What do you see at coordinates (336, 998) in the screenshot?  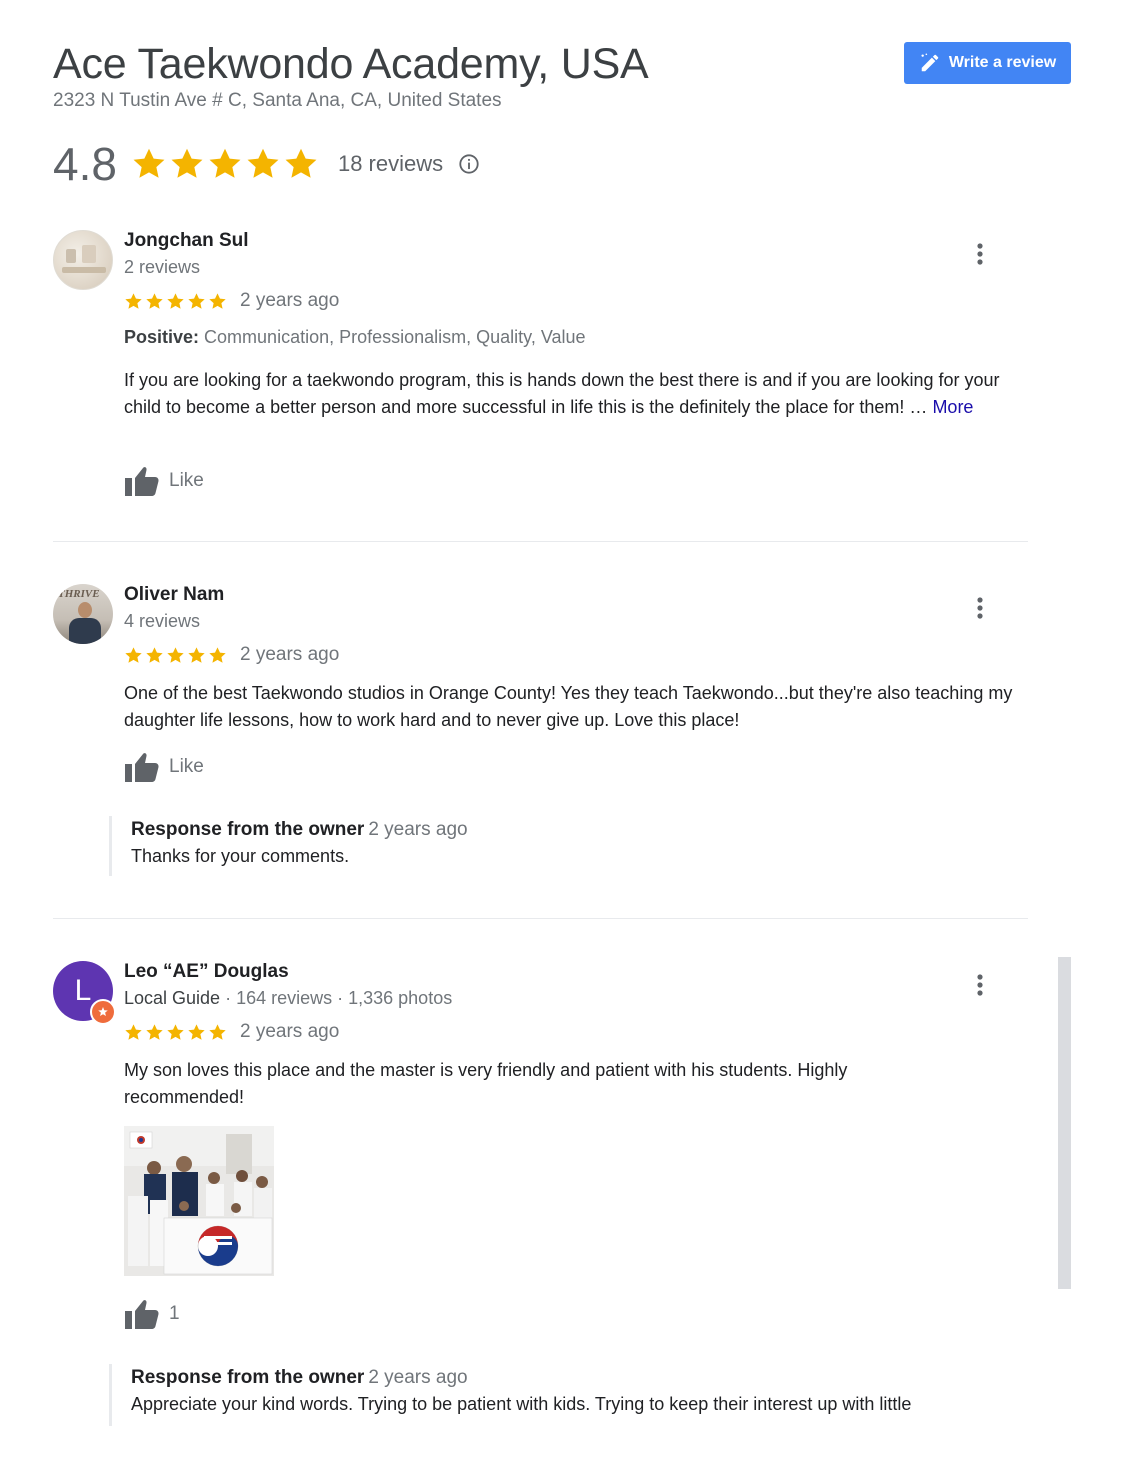 I see `reviewer-stats: · 164 reviews · 1,336 photos` at bounding box center [336, 998].